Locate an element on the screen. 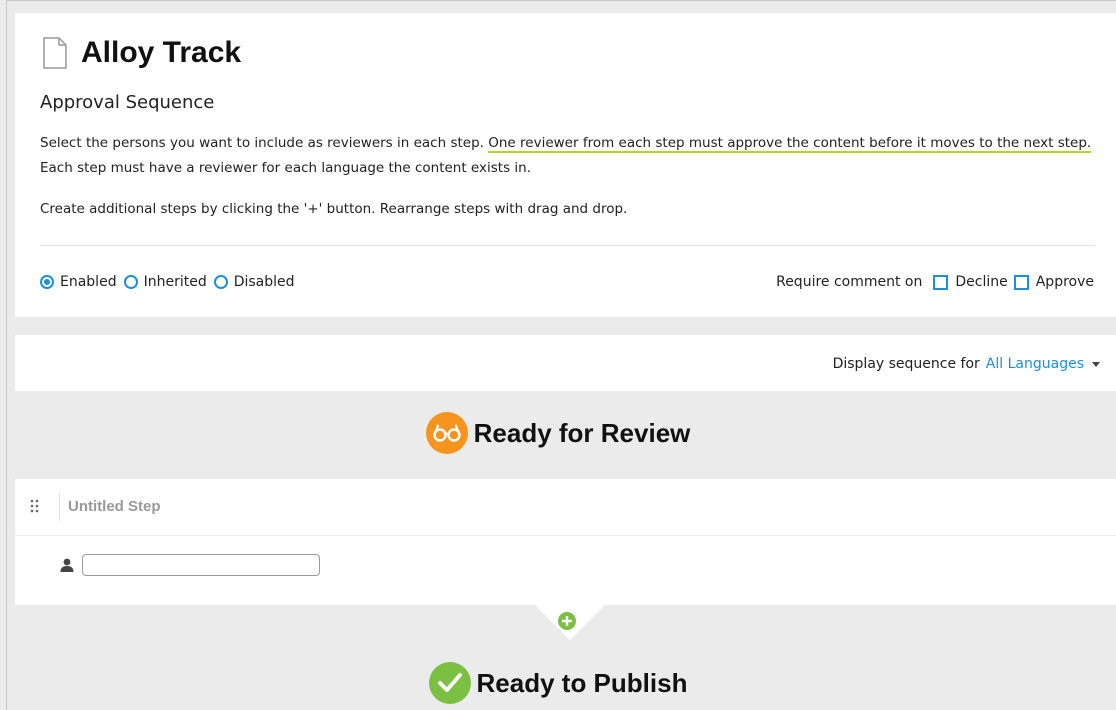 This screenshot has height=710, width=1116. display-sequence: Display sequence for All Languages is located at coordinates (966, 364).